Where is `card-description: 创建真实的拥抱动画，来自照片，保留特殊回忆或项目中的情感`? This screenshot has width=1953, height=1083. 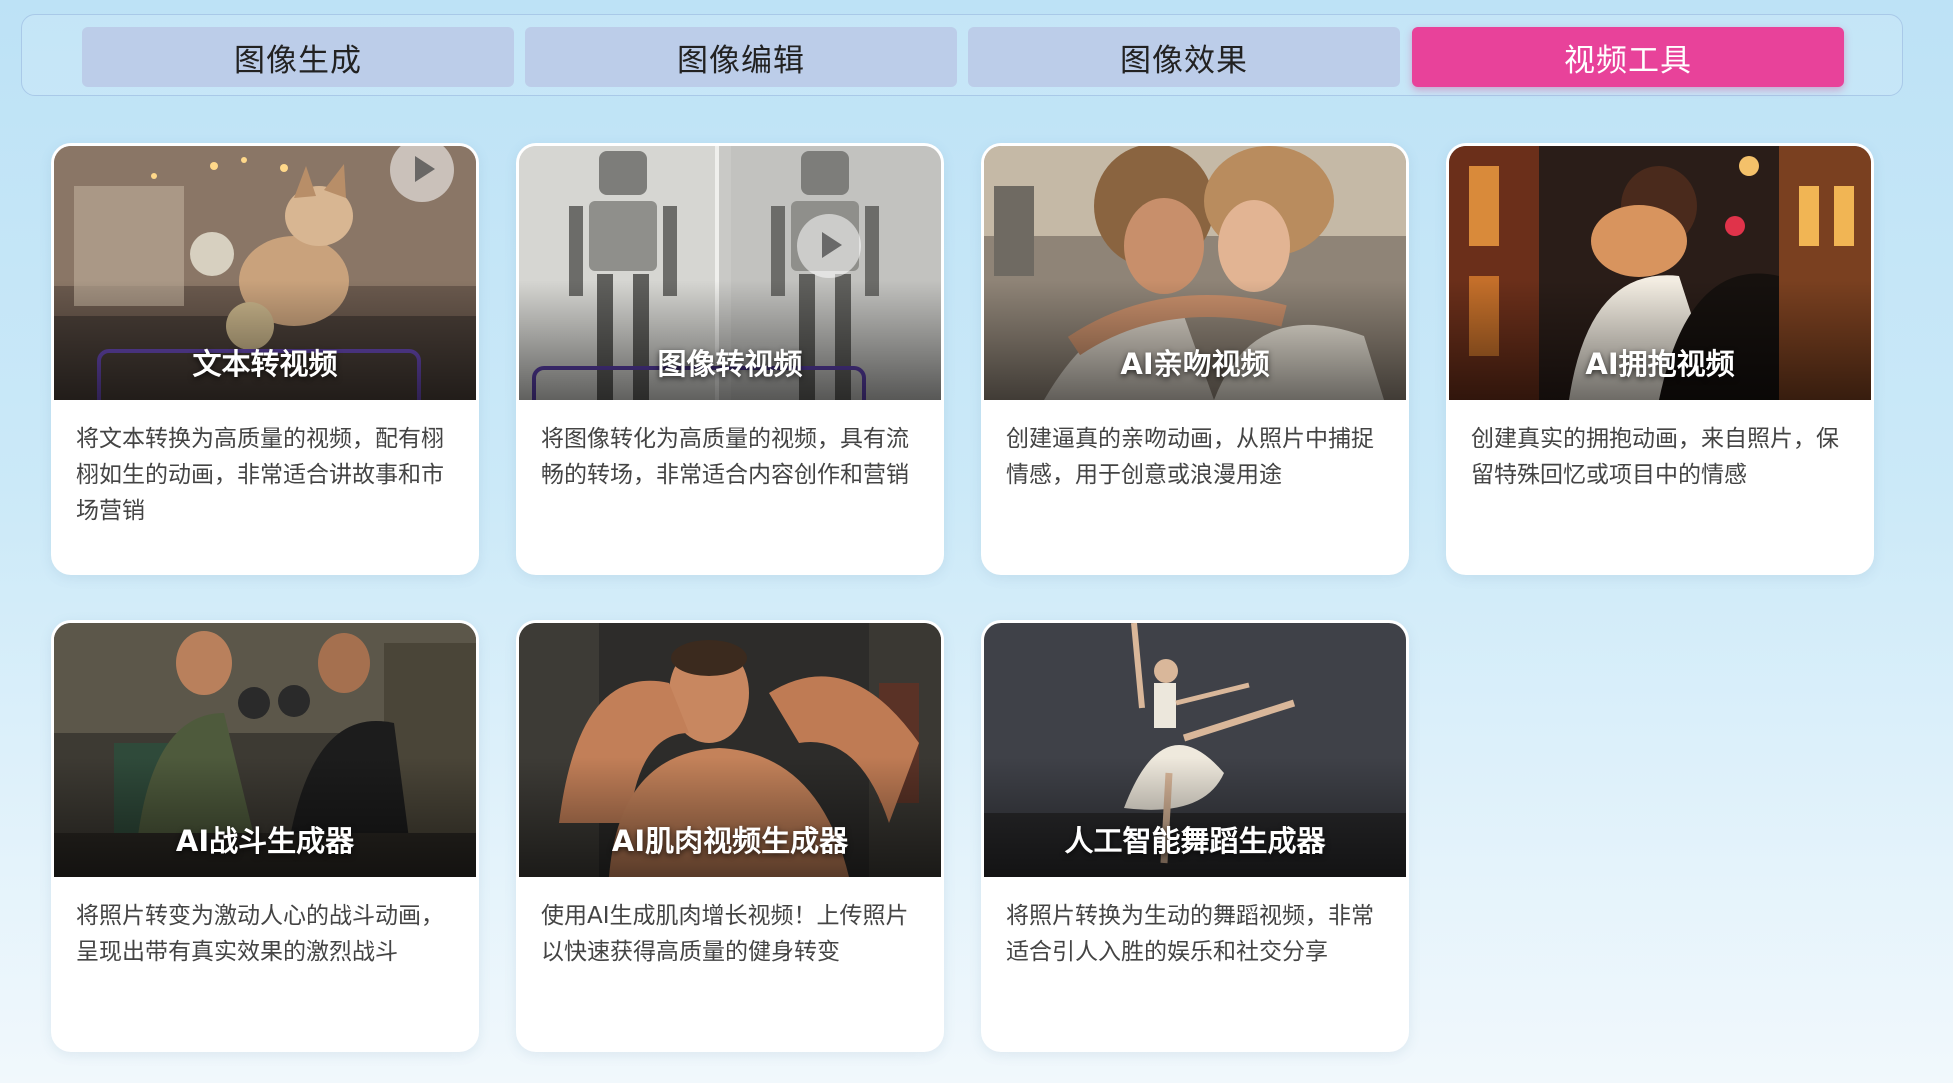 card-description: 创建真实的拥抱动画，来自照片，保留特殊回忆或项目中的情感 is located at coordinates (1655, 457).